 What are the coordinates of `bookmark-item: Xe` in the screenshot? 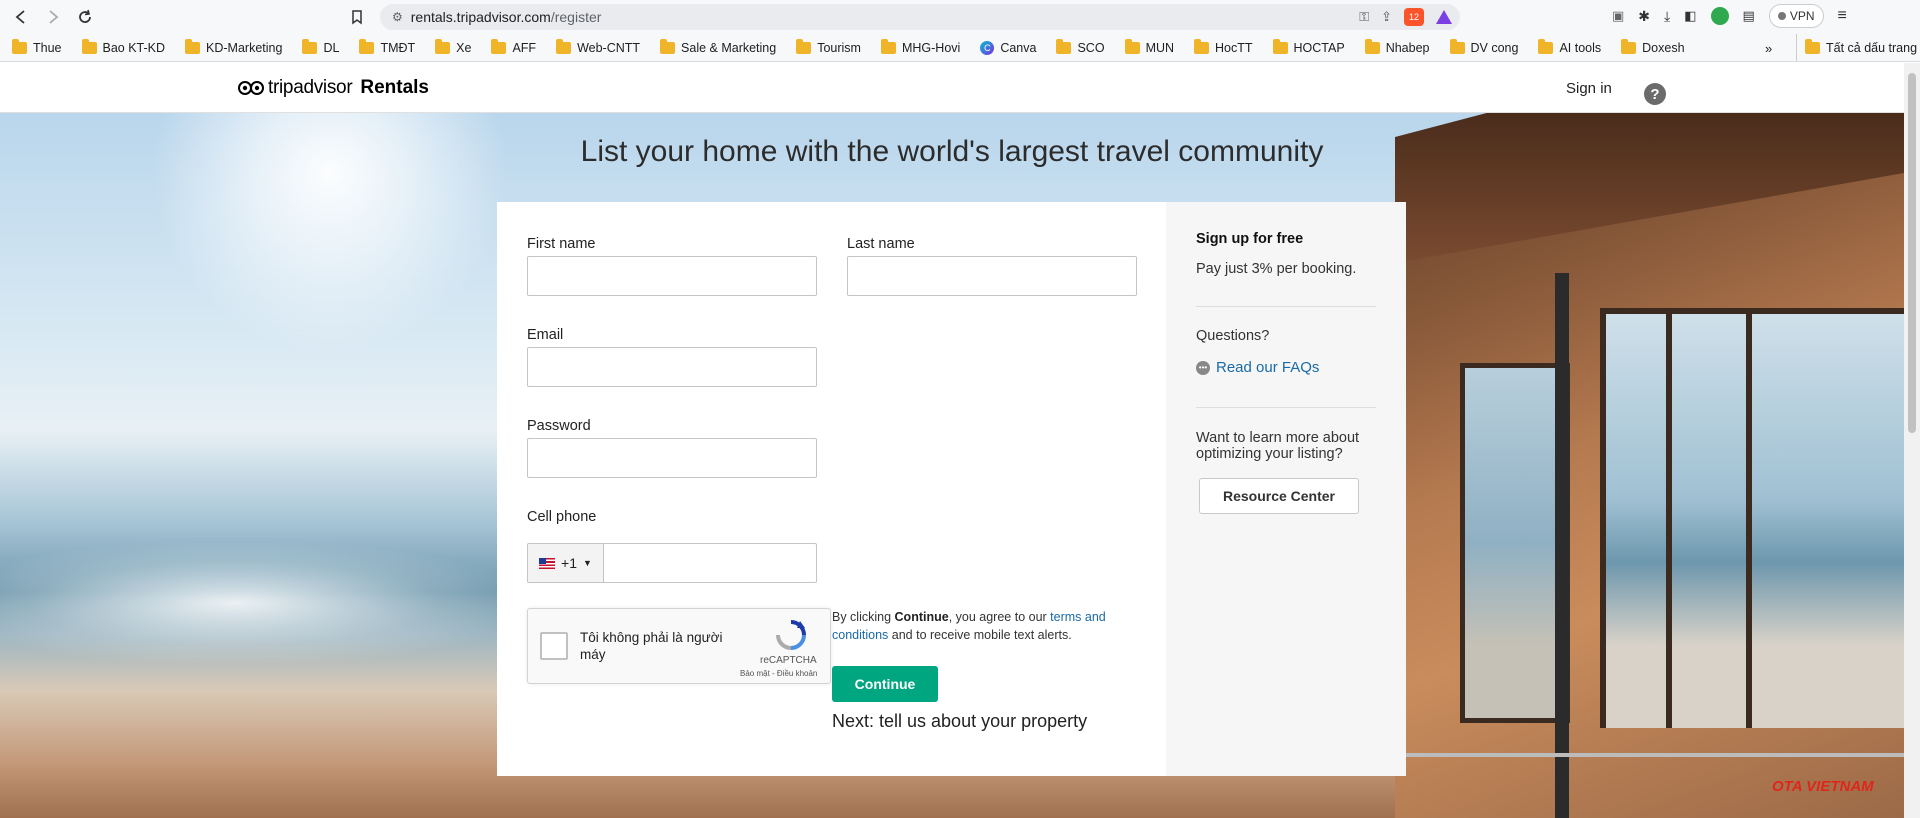 It's located at (453, 46).